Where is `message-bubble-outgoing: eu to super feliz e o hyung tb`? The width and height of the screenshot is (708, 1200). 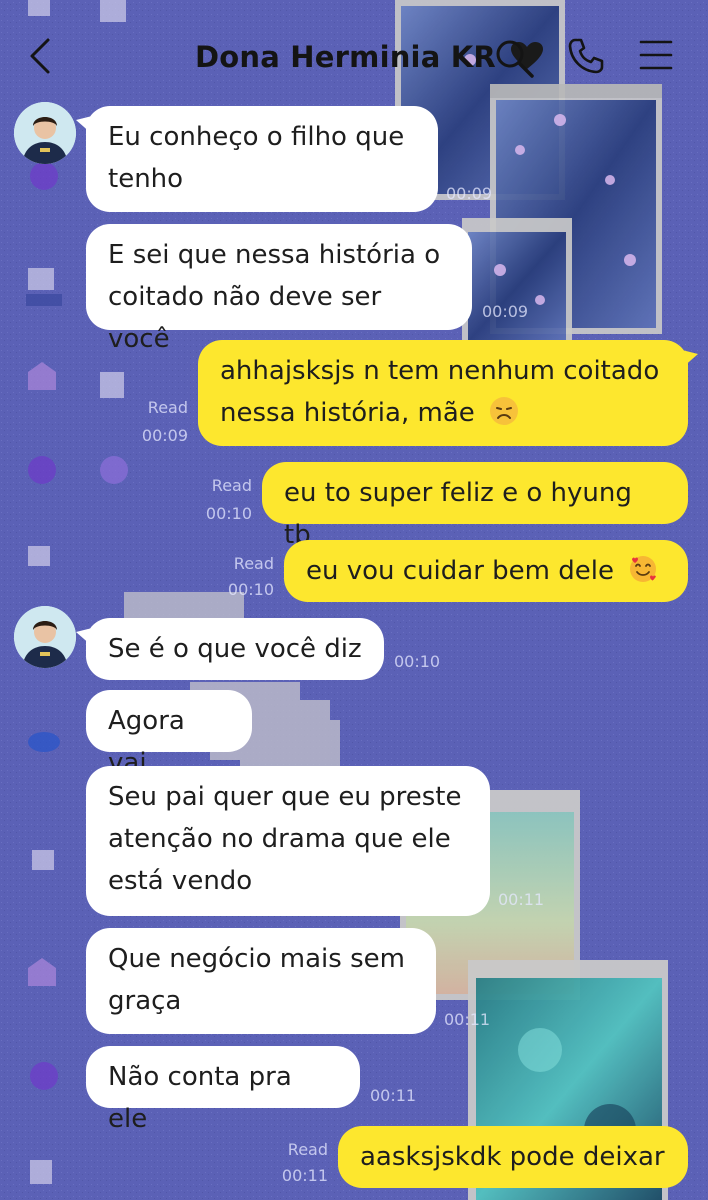 message-bubble-outgoing: eu to super feliz e o hyung tb is located at coordinates (475, 506).